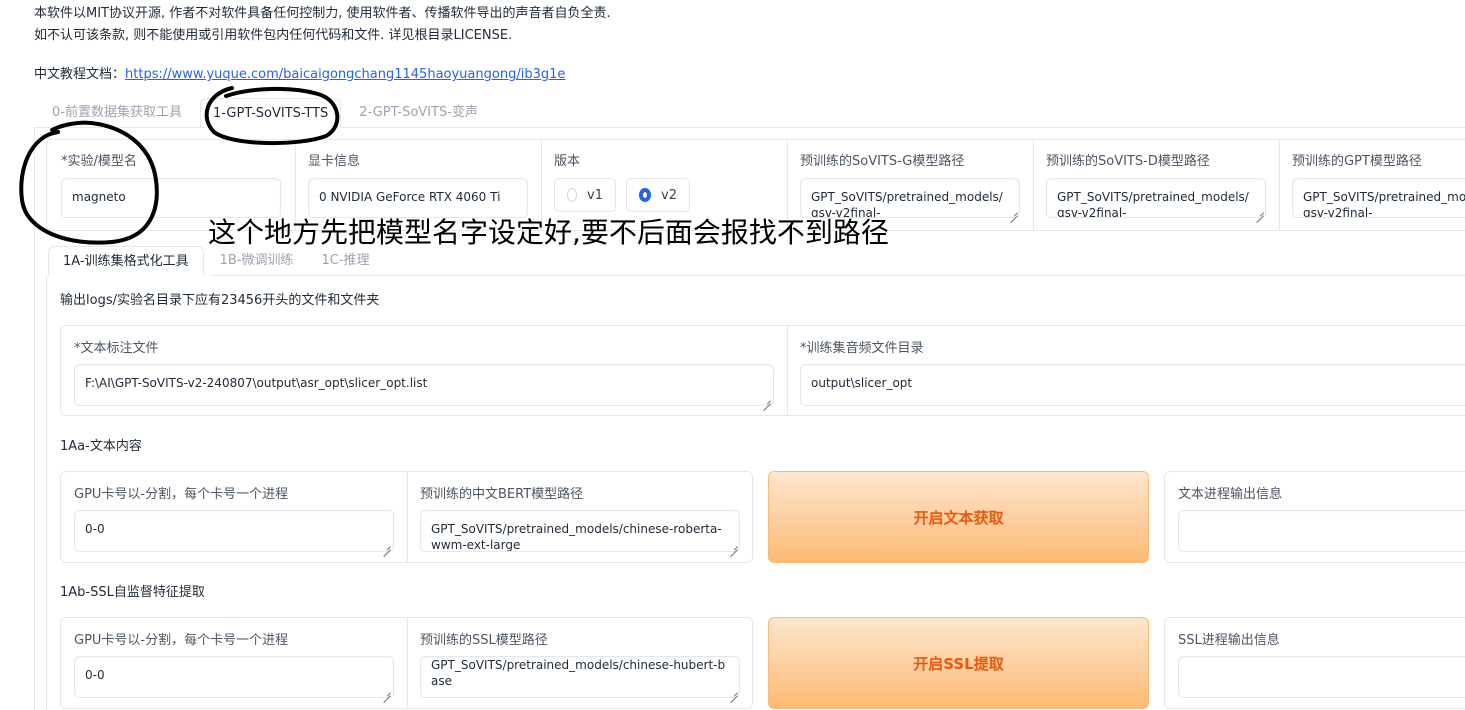  I want to click on gpu-ids-input: 0-0, so click(234, 531).